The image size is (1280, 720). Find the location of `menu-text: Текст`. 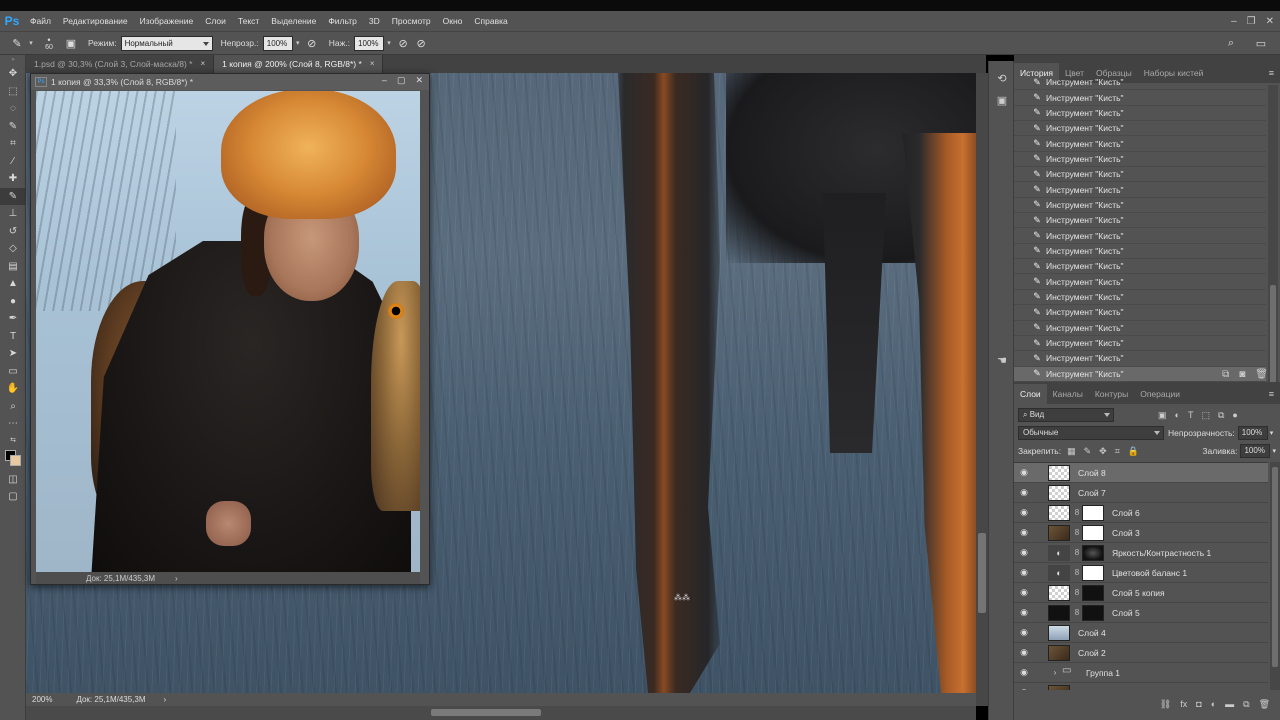

menu-text: Текст is located at coordinates (248, 21).